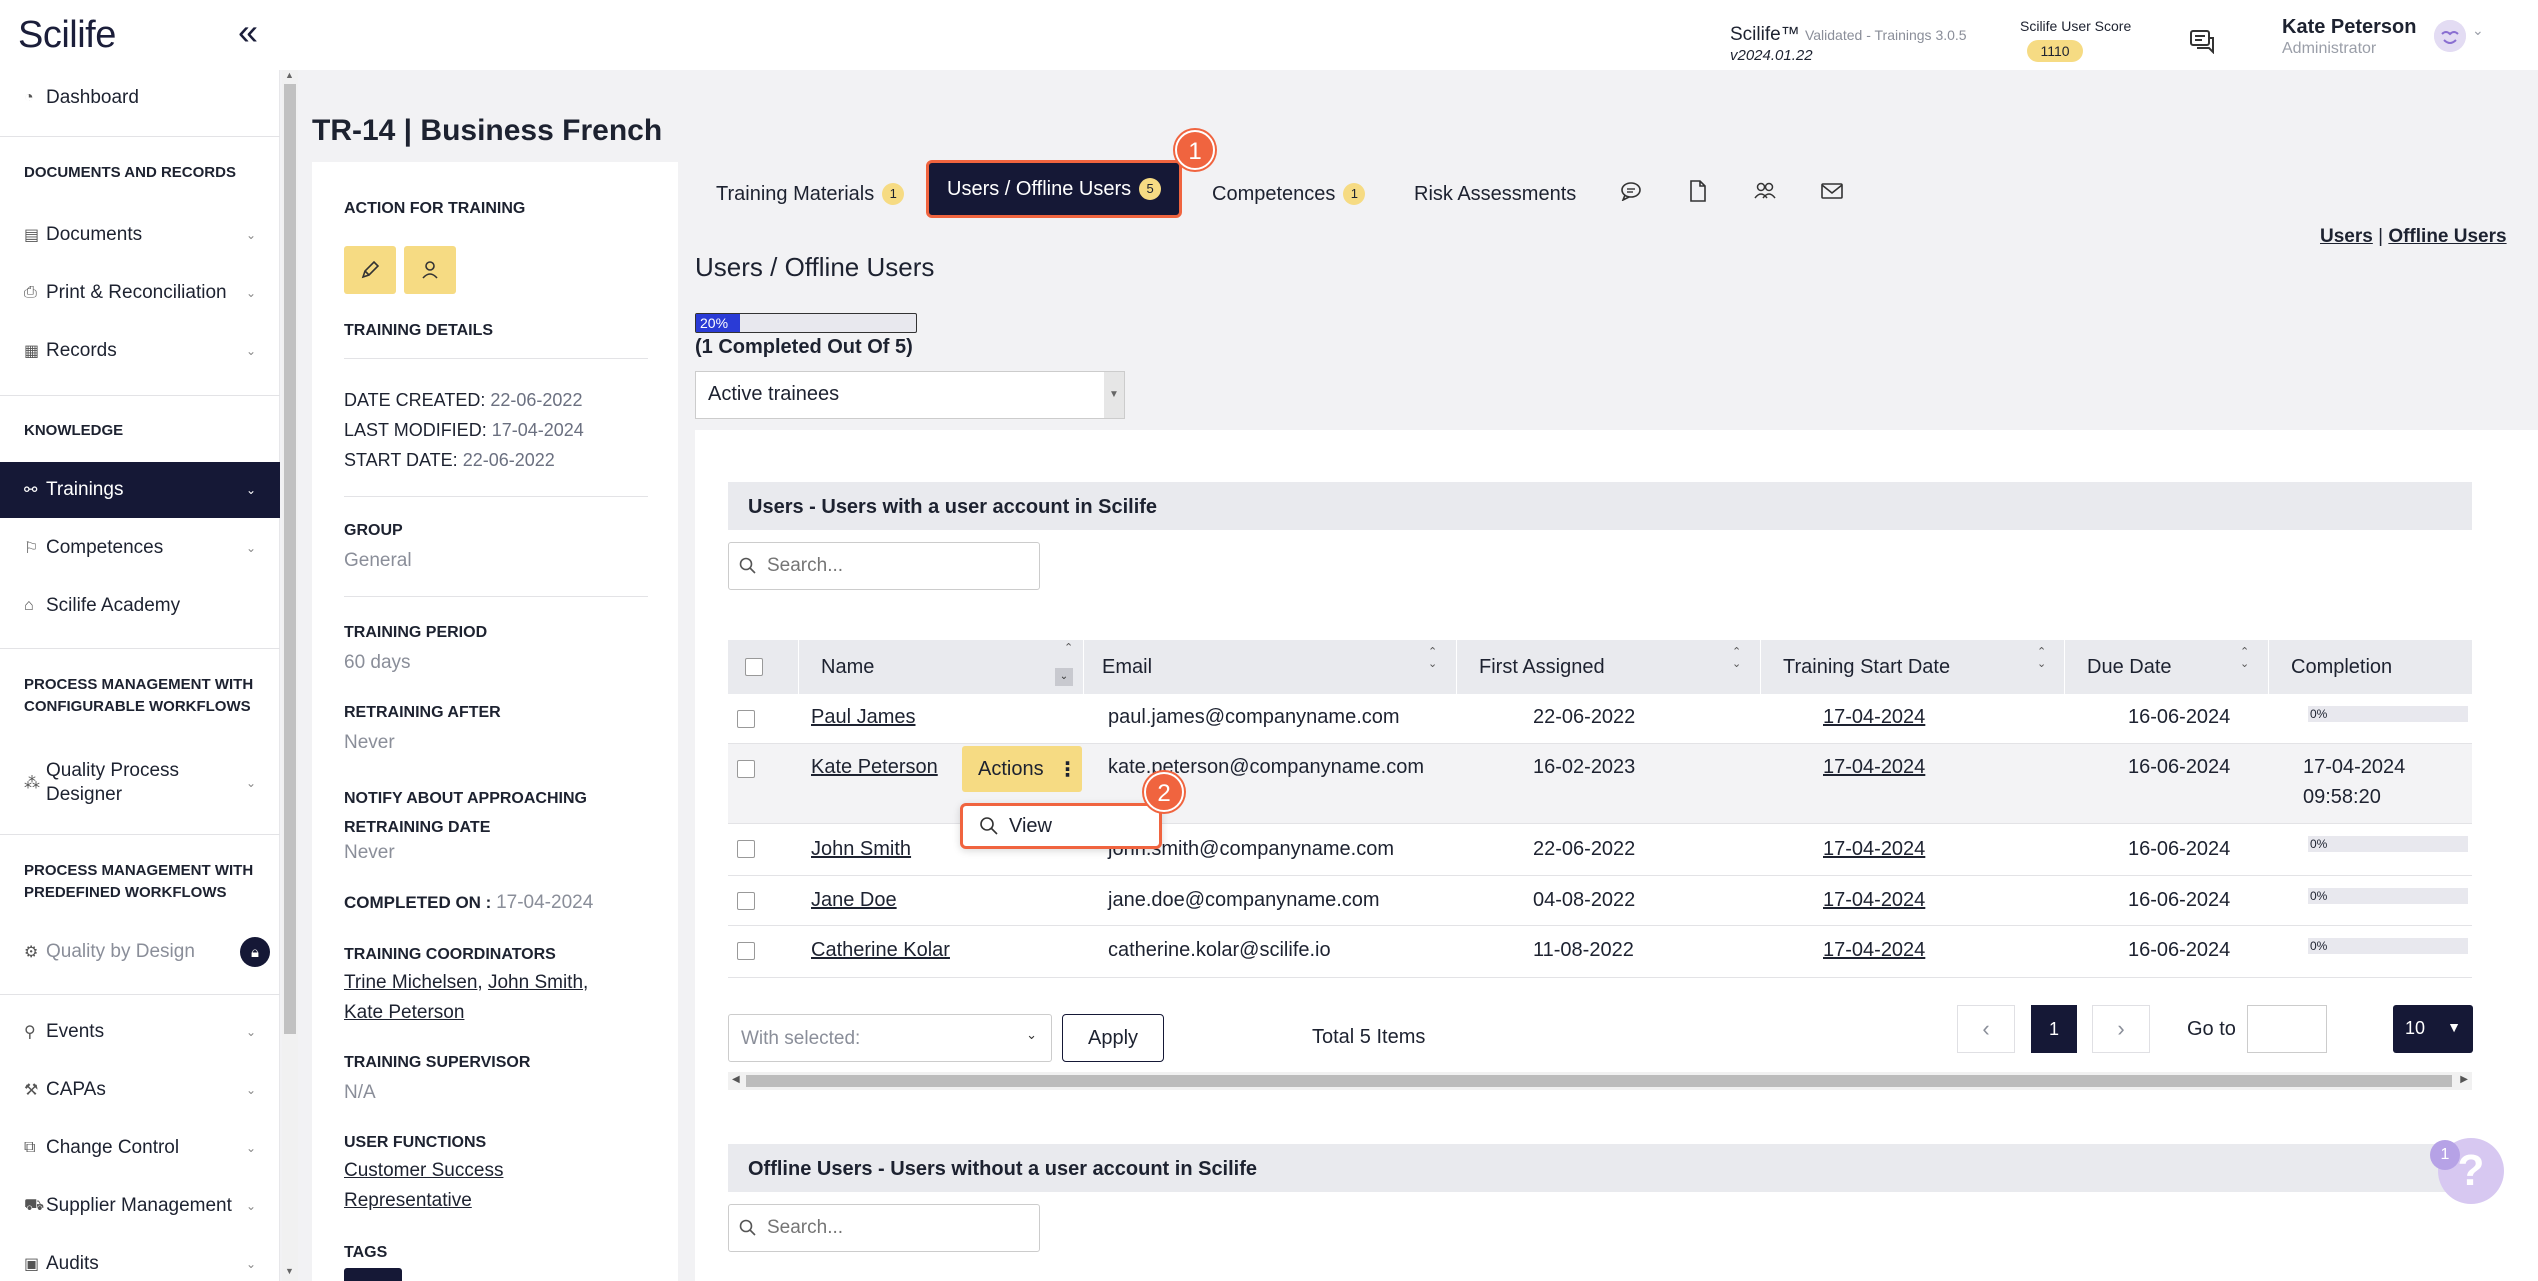 The width and height of the screenshot is (2538, 1281). I want to click on chevron-down-icon: ▼, so click(1114, 395).